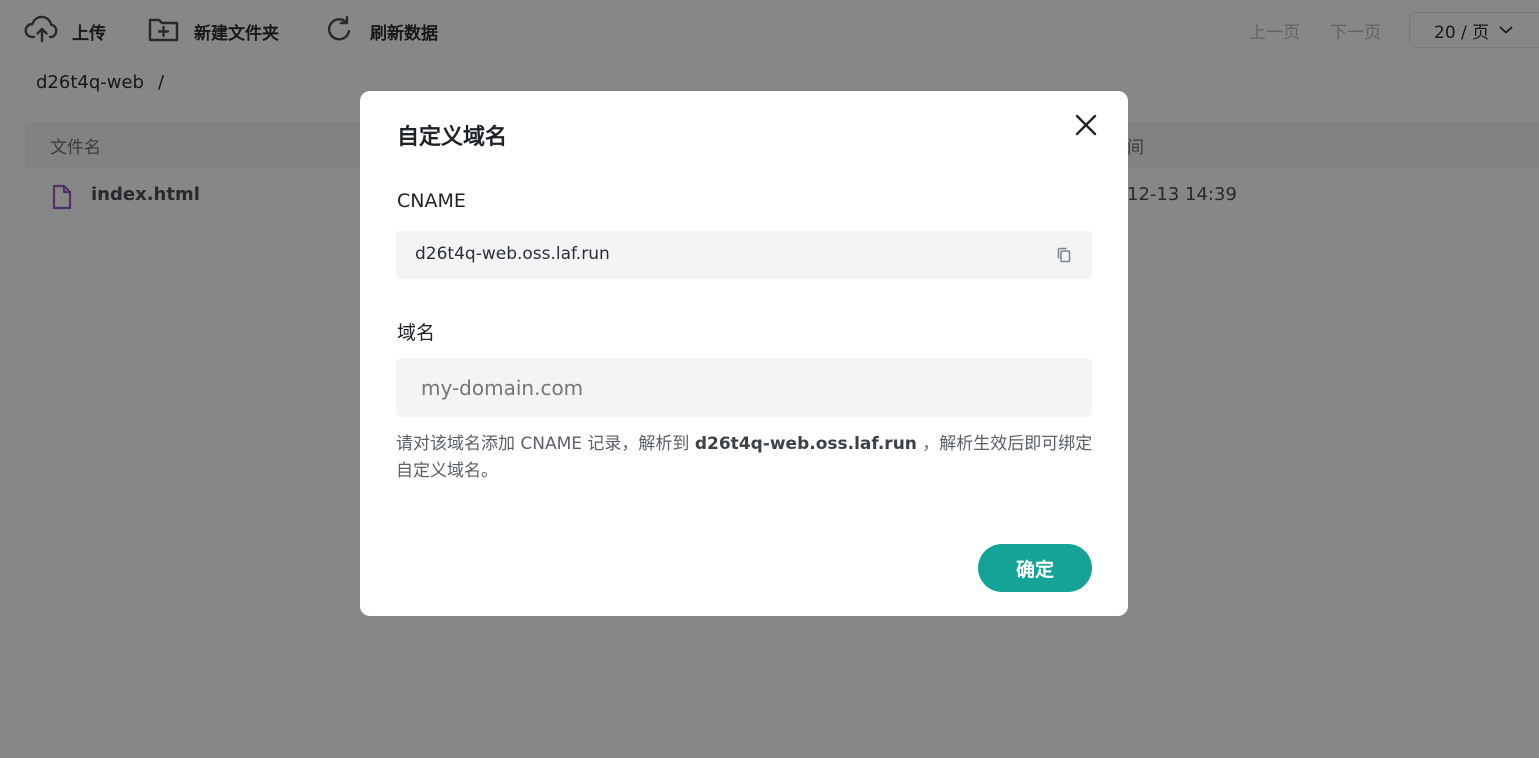 This screenshot has height=758, width=1539. I want to click on cname-label: CNAME, so click(431, 201).